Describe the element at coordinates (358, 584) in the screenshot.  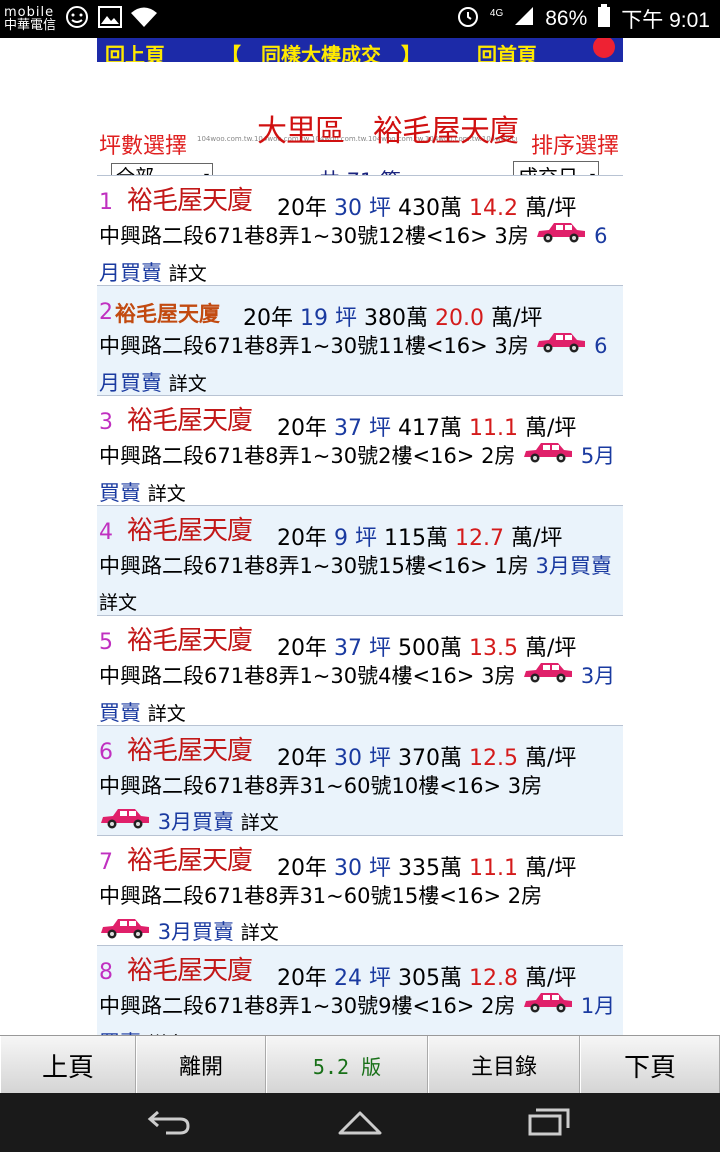
I see `listing-detail-row: 中興路二段671巷8弄1~30號15樓<16> 1房 3月買賣 詳文` at that location.